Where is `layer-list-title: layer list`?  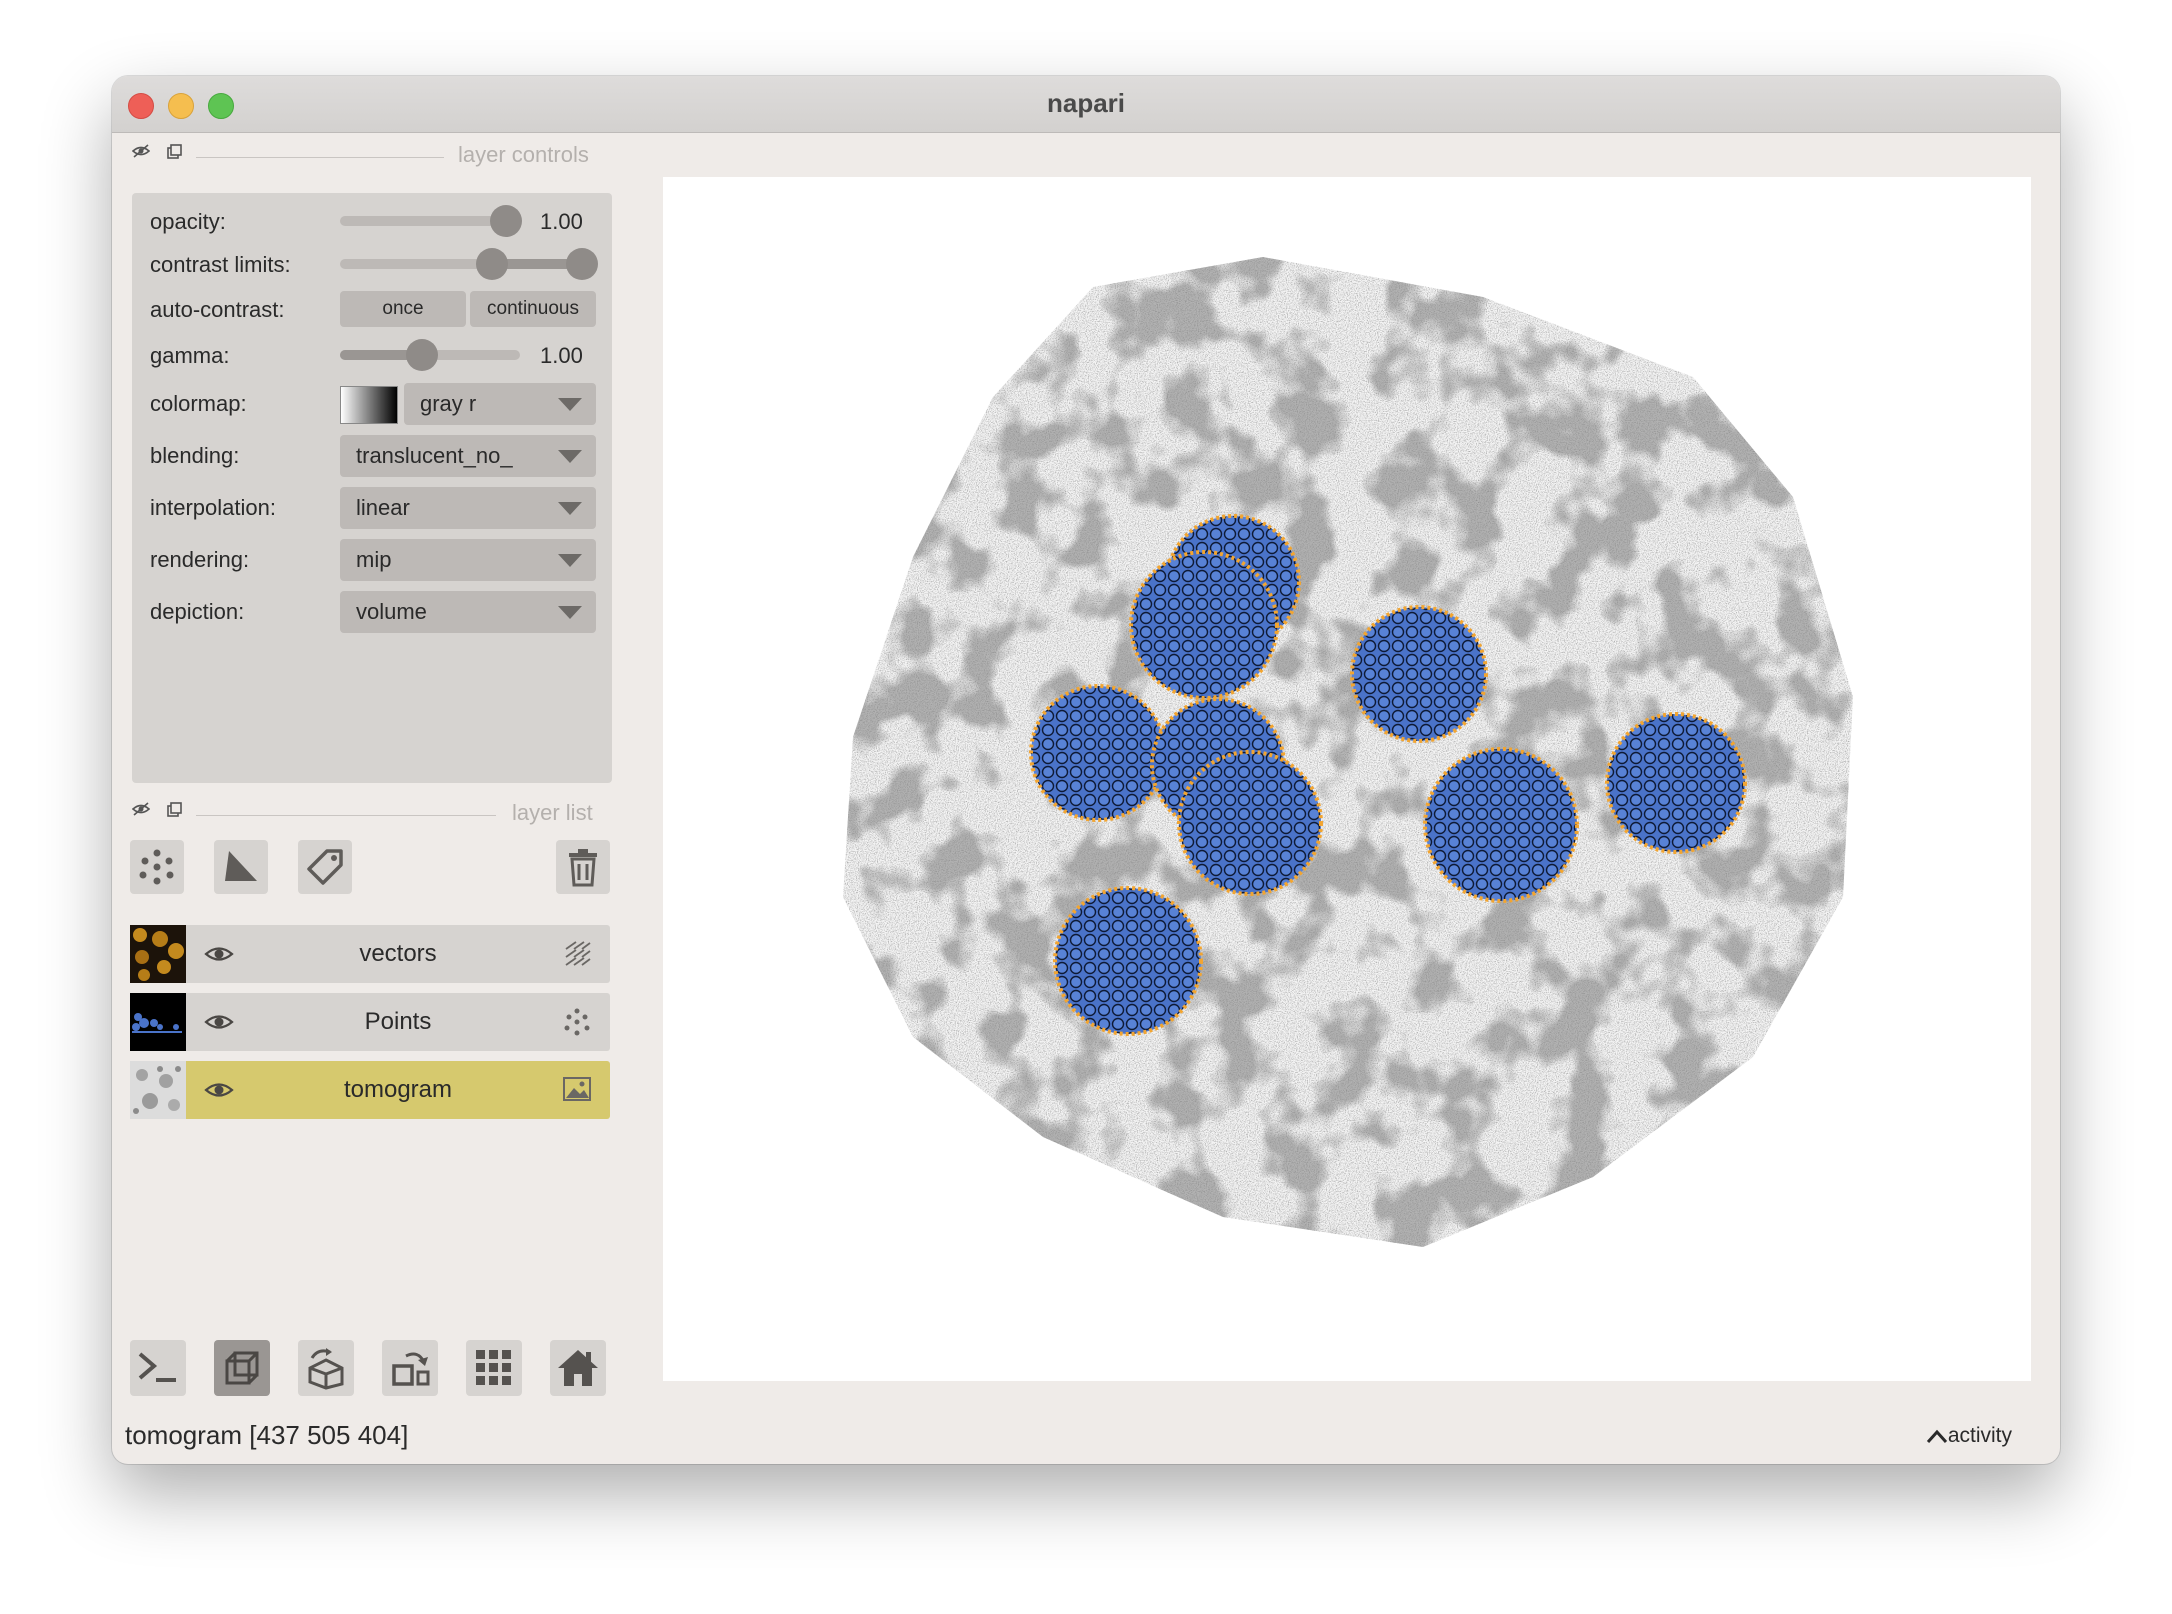 layer-list-title: layer list is located at coordinates (552, 812).